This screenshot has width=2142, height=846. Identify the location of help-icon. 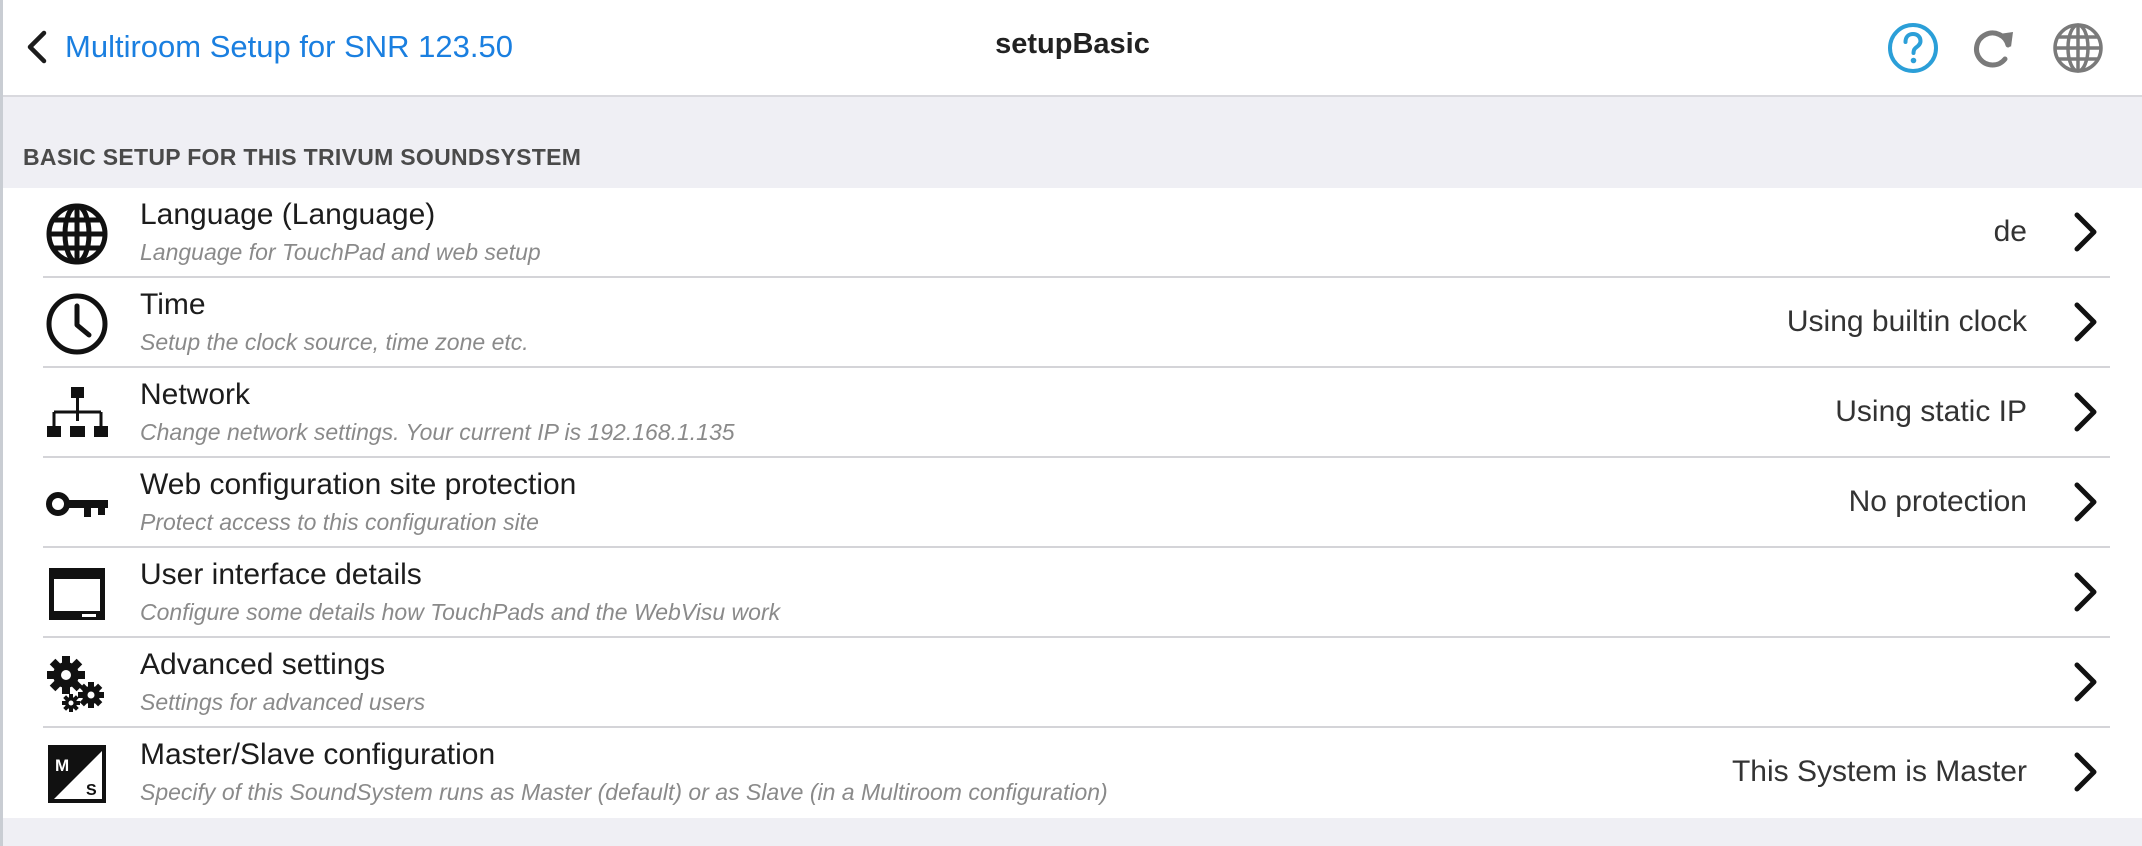
(1913, 48).